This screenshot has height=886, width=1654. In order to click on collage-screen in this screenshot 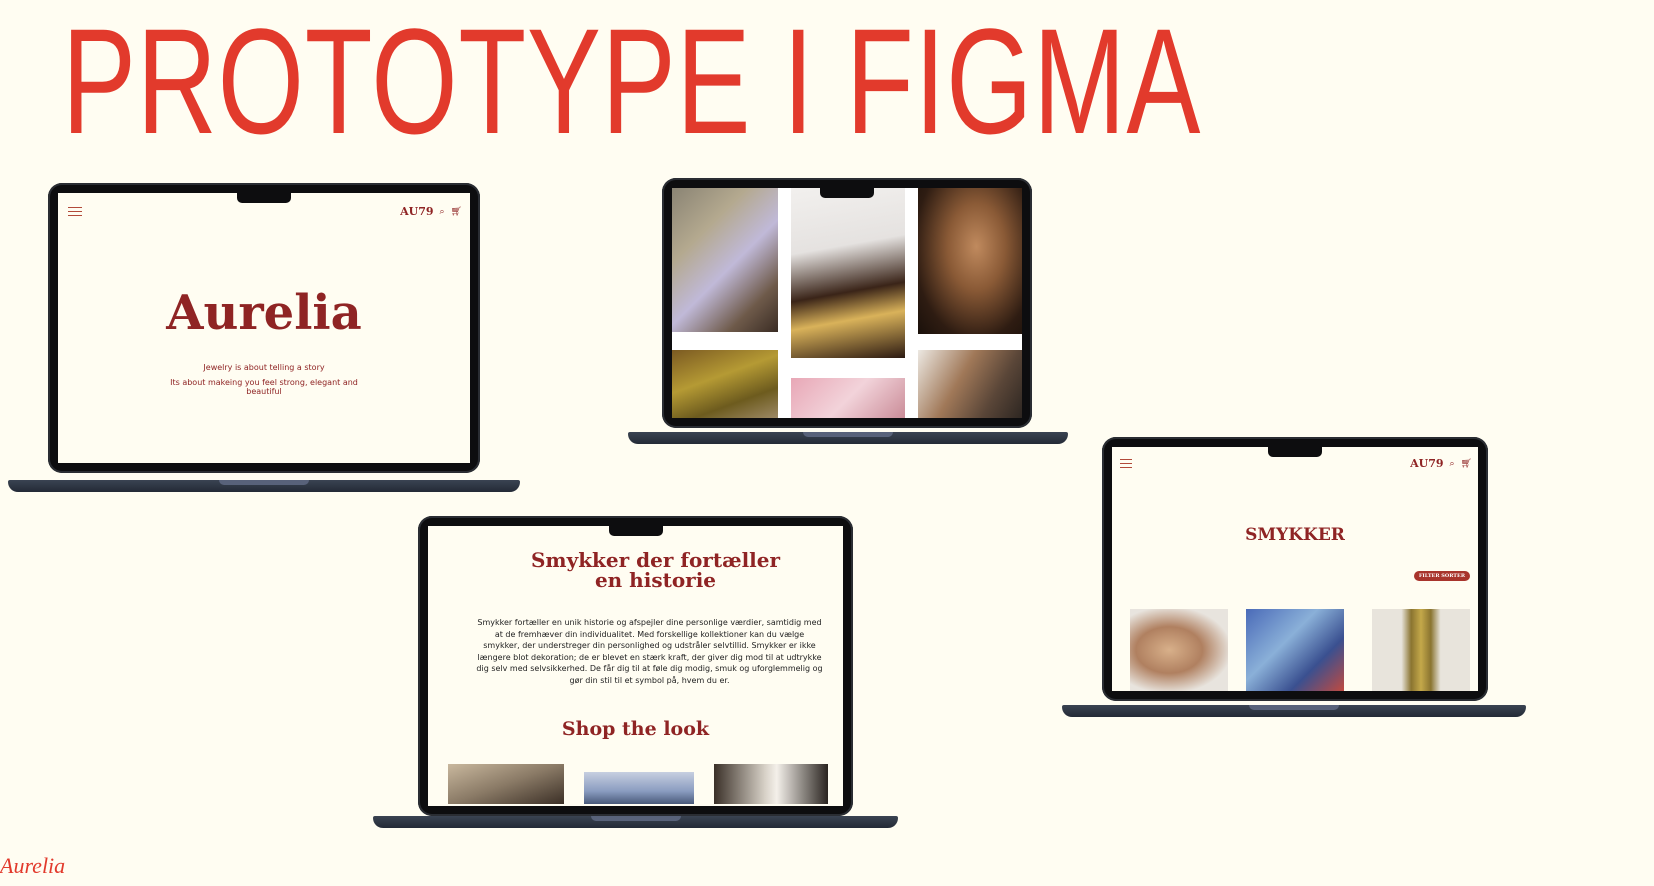, I will do `click(847, 303)`.